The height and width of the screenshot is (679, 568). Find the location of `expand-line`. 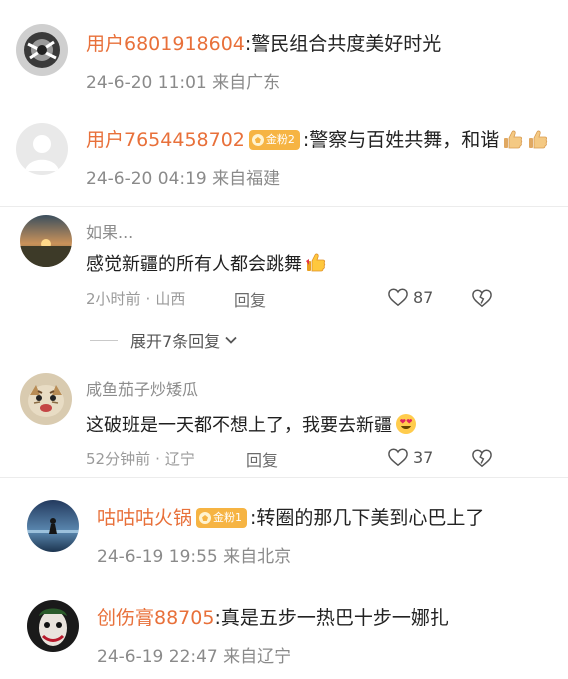

expand-line is located at coordinates (104, 340).